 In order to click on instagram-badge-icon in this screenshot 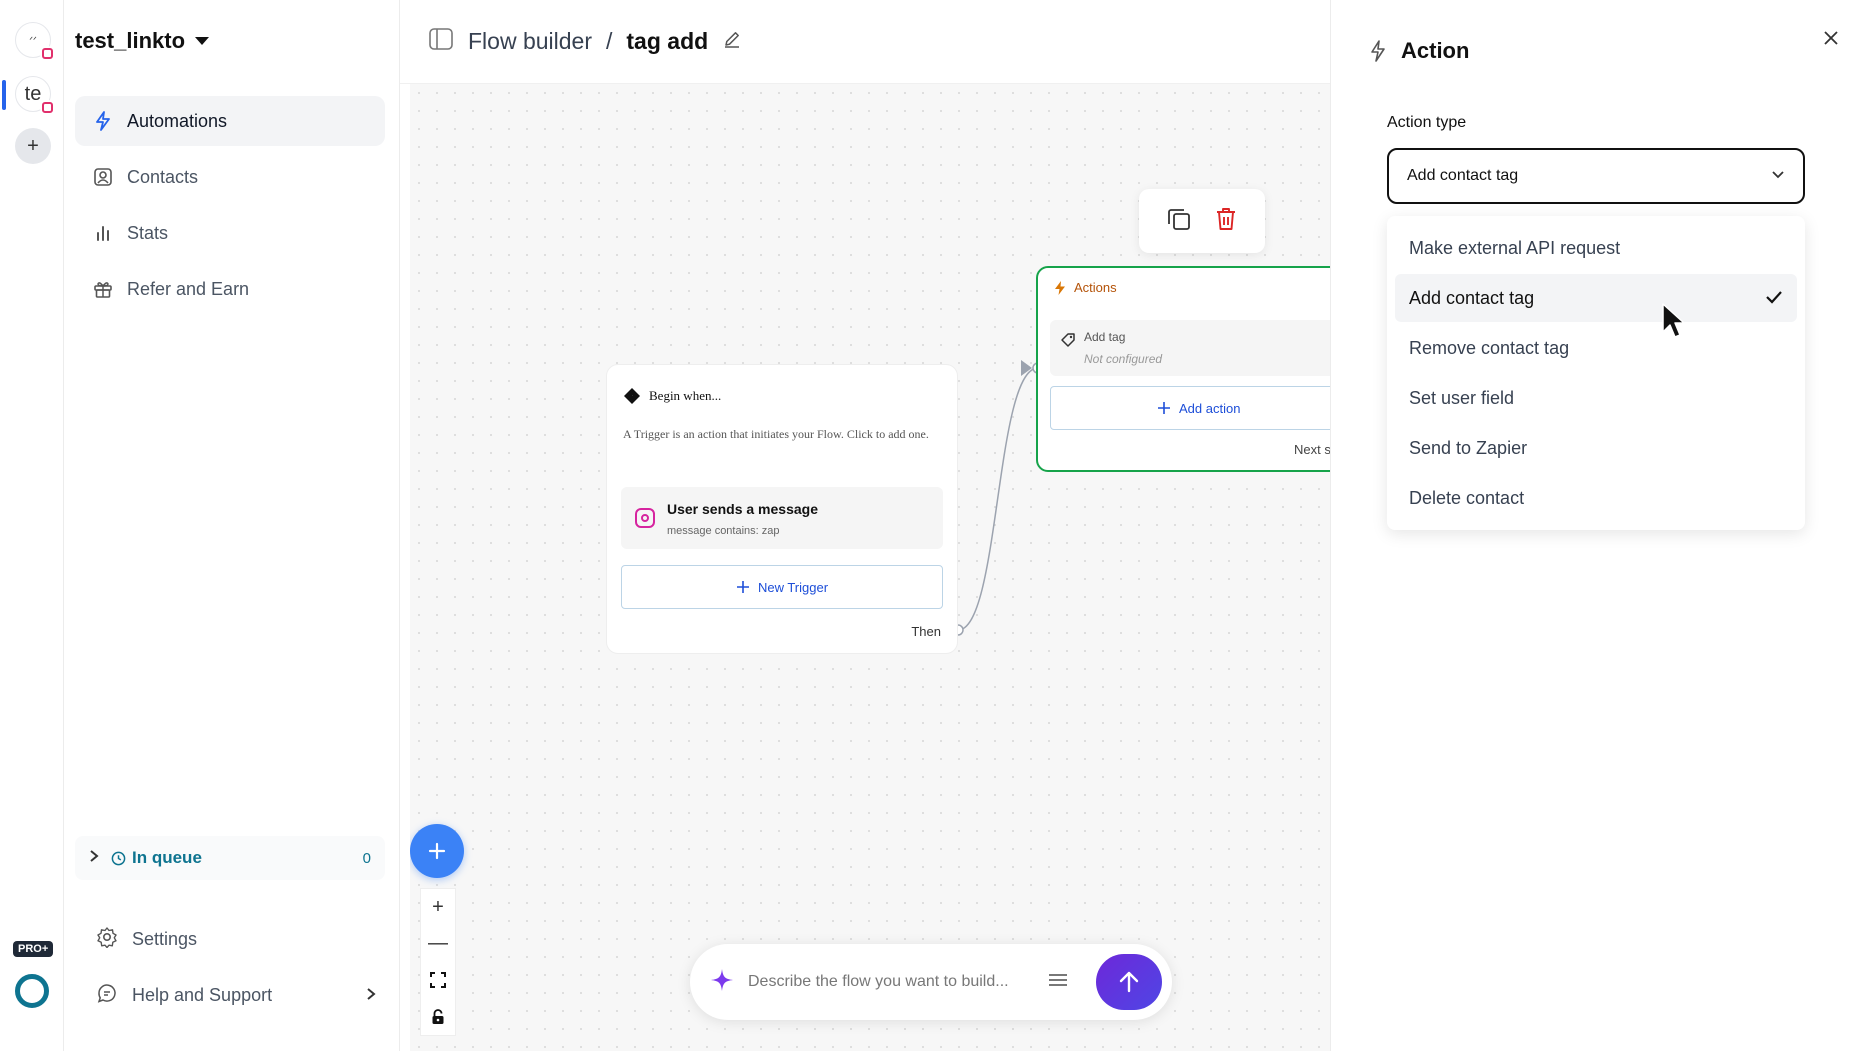, I will do `click(47, 107)`.